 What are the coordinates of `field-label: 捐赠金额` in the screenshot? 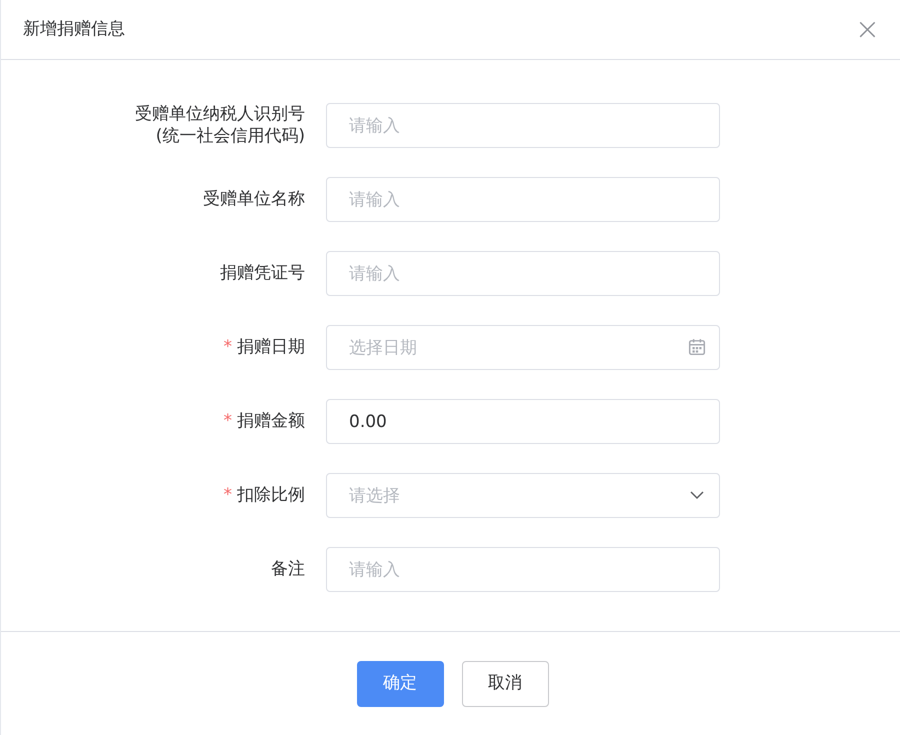 It's located at (271, 421).